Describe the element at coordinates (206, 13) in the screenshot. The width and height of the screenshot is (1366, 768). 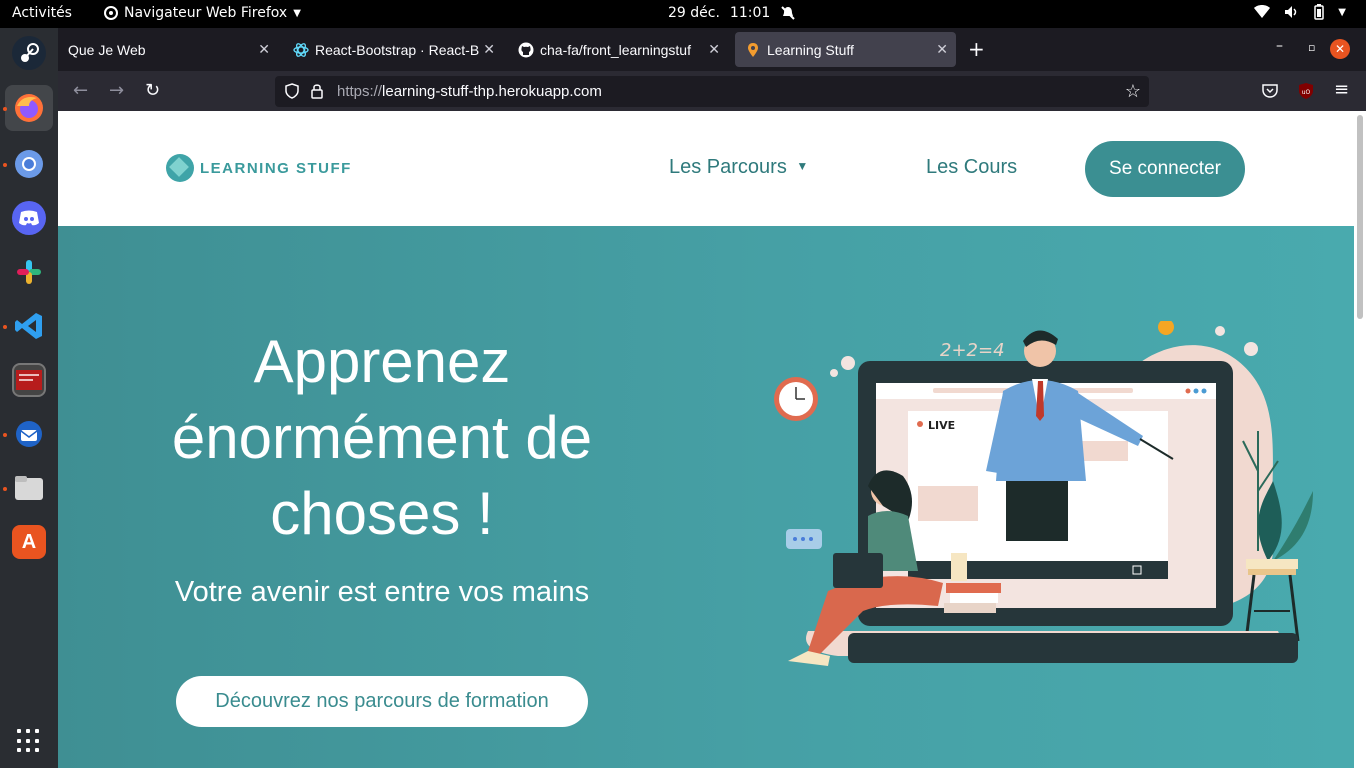
I see `app-menu-label: Navigateur Web Firefox` at that location.